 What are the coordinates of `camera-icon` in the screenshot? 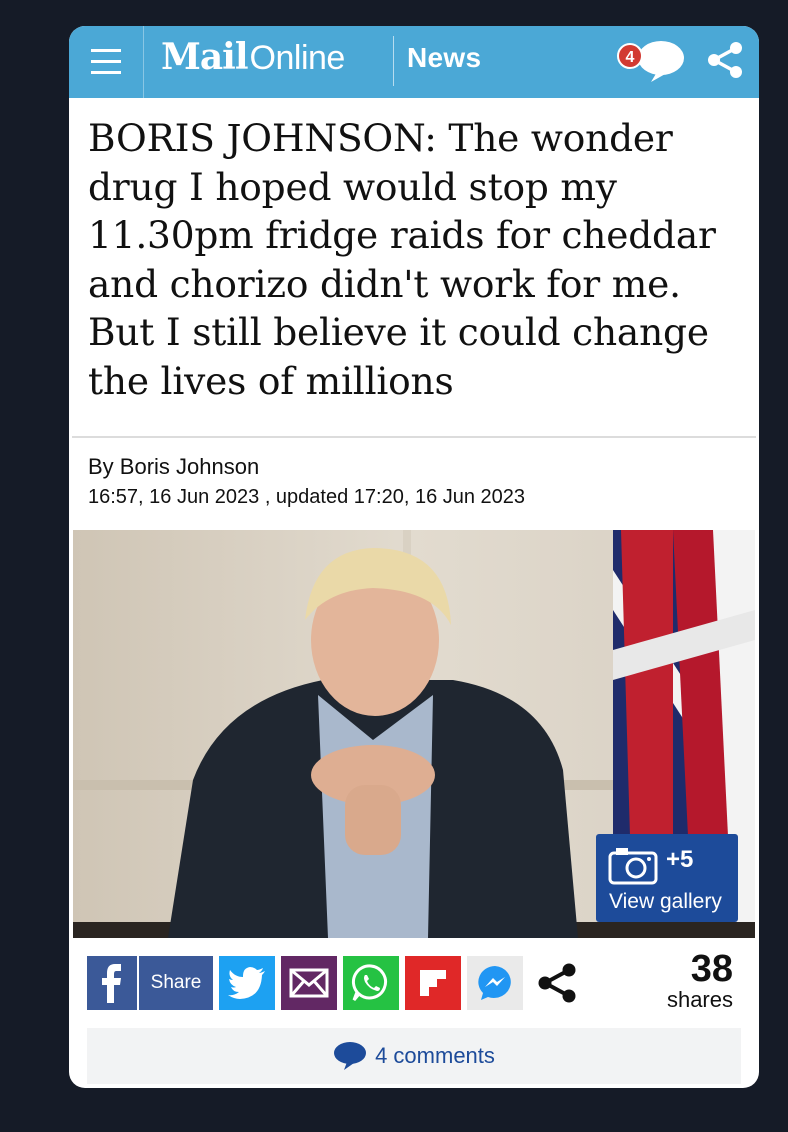 It's located at (633, 866).